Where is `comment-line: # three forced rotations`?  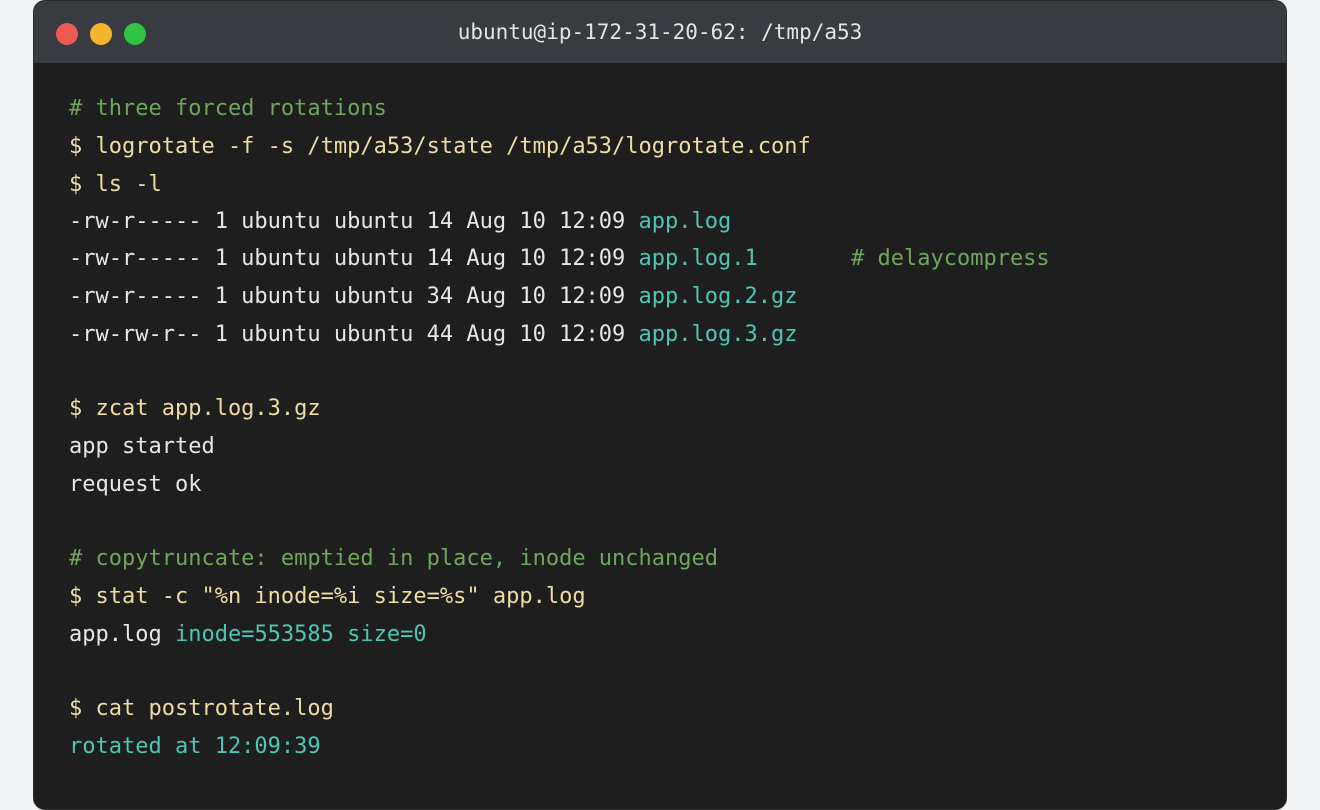 comment-line: # three forced rotations is located at coordinates (228, 108).